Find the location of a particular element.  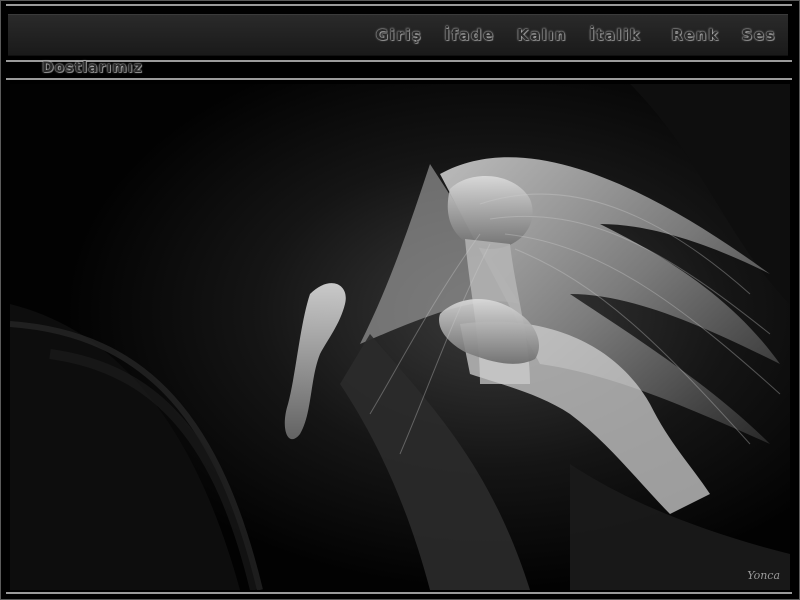

top-border-line is located at coordinates (399, 5).